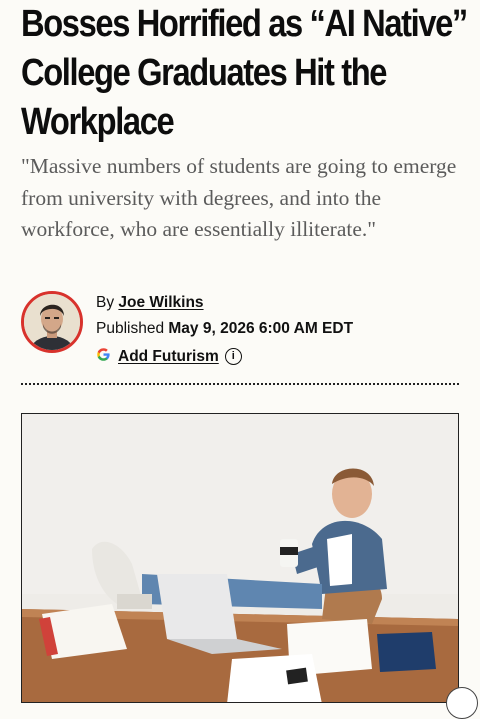 Image resolution: width=480 pixels, height=719 pixels. Describe the element at coordinates (105, 302) in the screenshot. I see `byline-prefix: By` at that location.